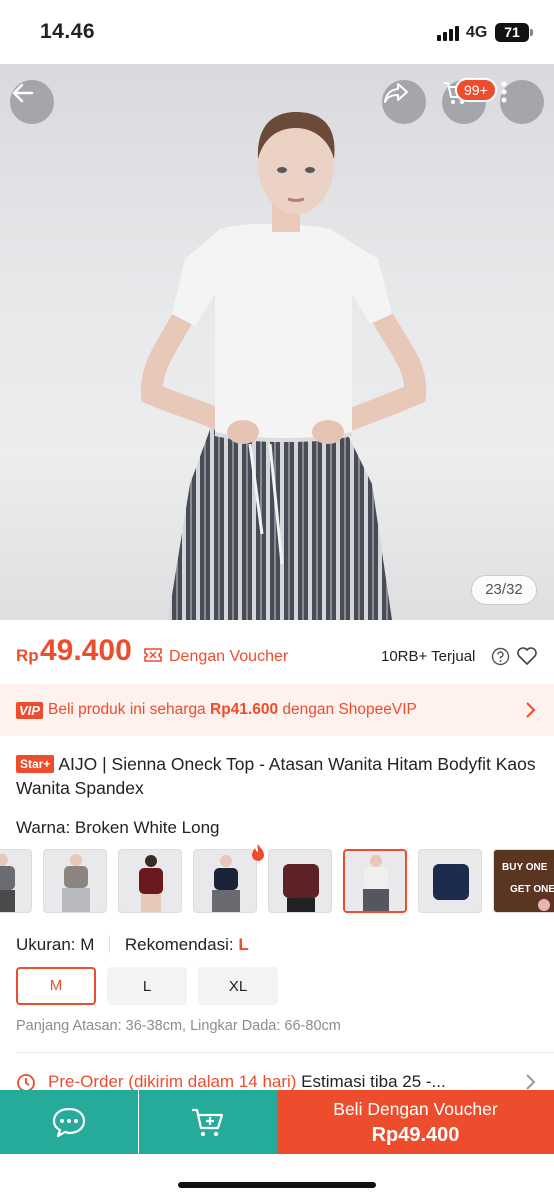  What do you see at coordinates (153, 655) in the screenshot?
I see `voucher-icon` at bounding box center [153, 655].